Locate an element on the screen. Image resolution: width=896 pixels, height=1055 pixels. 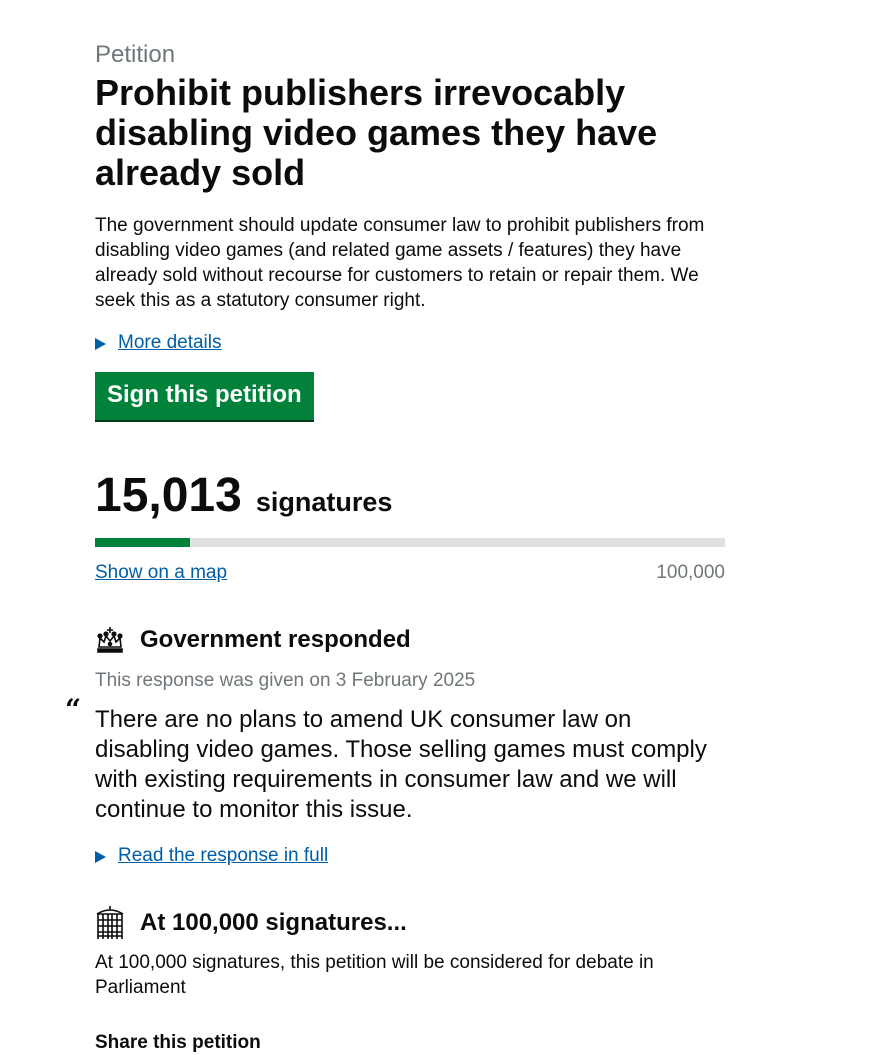
share-petition-heading: Share this petition is located at coordinates (178, 1042).